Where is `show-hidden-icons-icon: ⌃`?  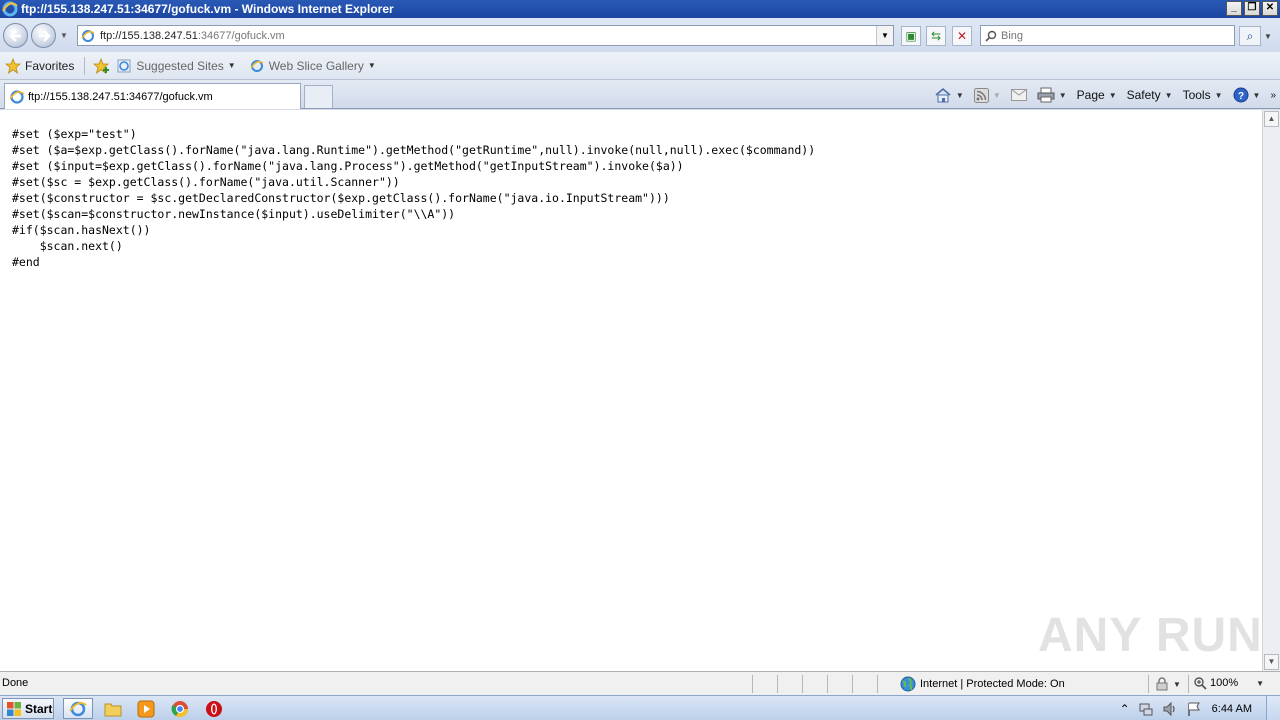
show-hidden-icons-icon: ⌃ is located at coordinates (1125, 709).